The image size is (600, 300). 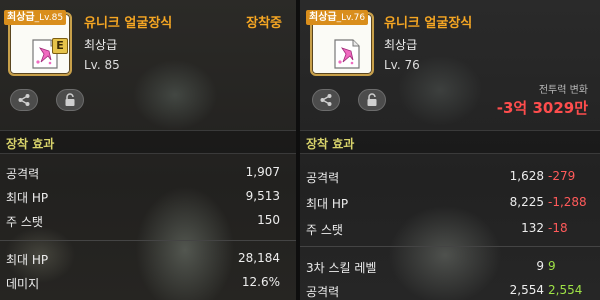 I want to click on stat-value: 1,907, so click(x=262, y=172).